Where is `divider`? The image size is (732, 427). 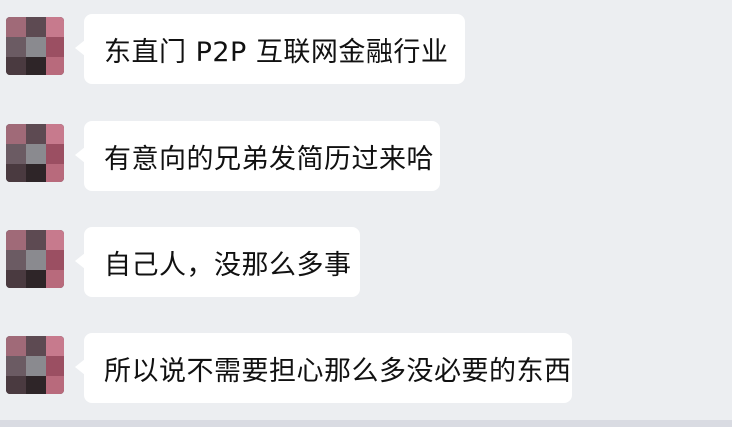 divider is located at coordinates (366, 423).